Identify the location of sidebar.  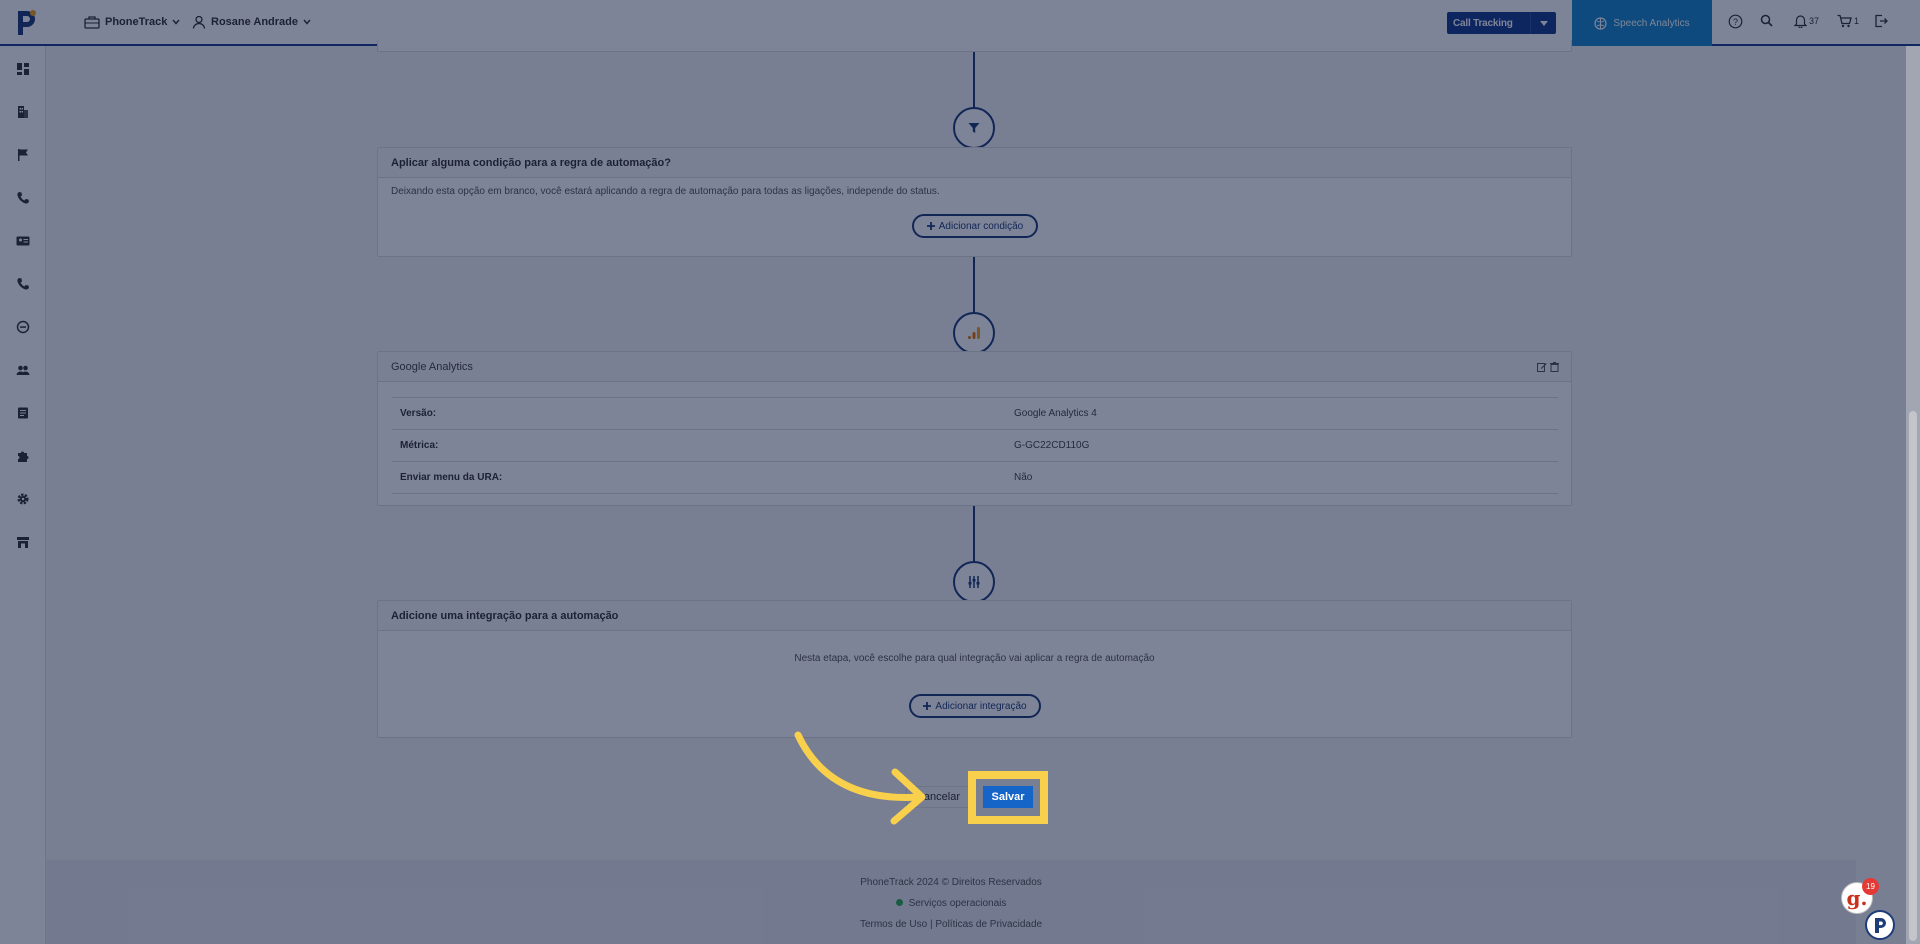
(23, 495).